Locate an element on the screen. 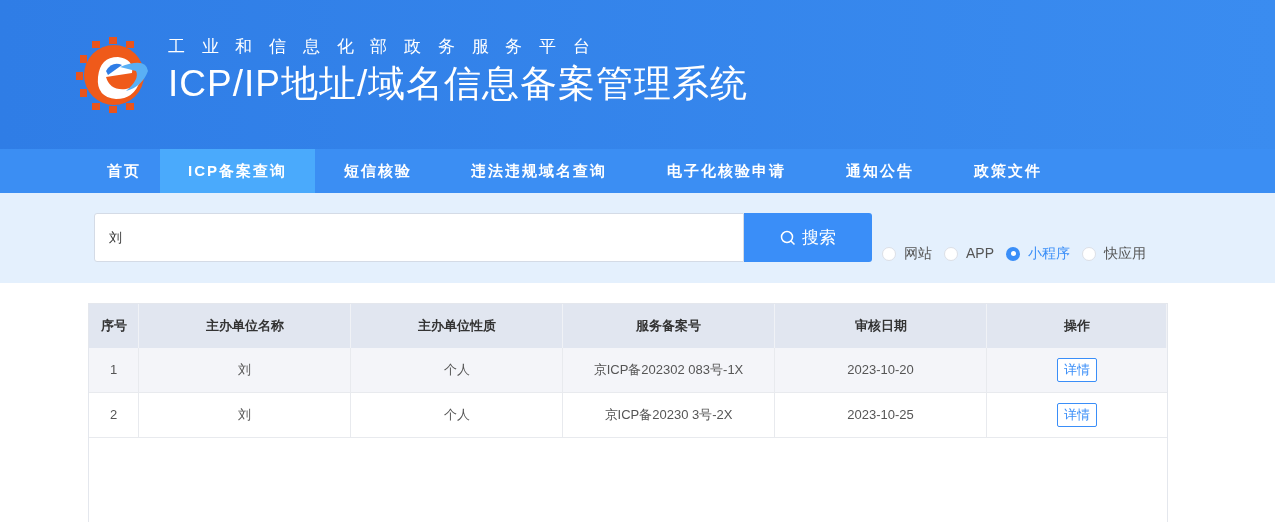  search-icon is located at coordinates (788, 237).